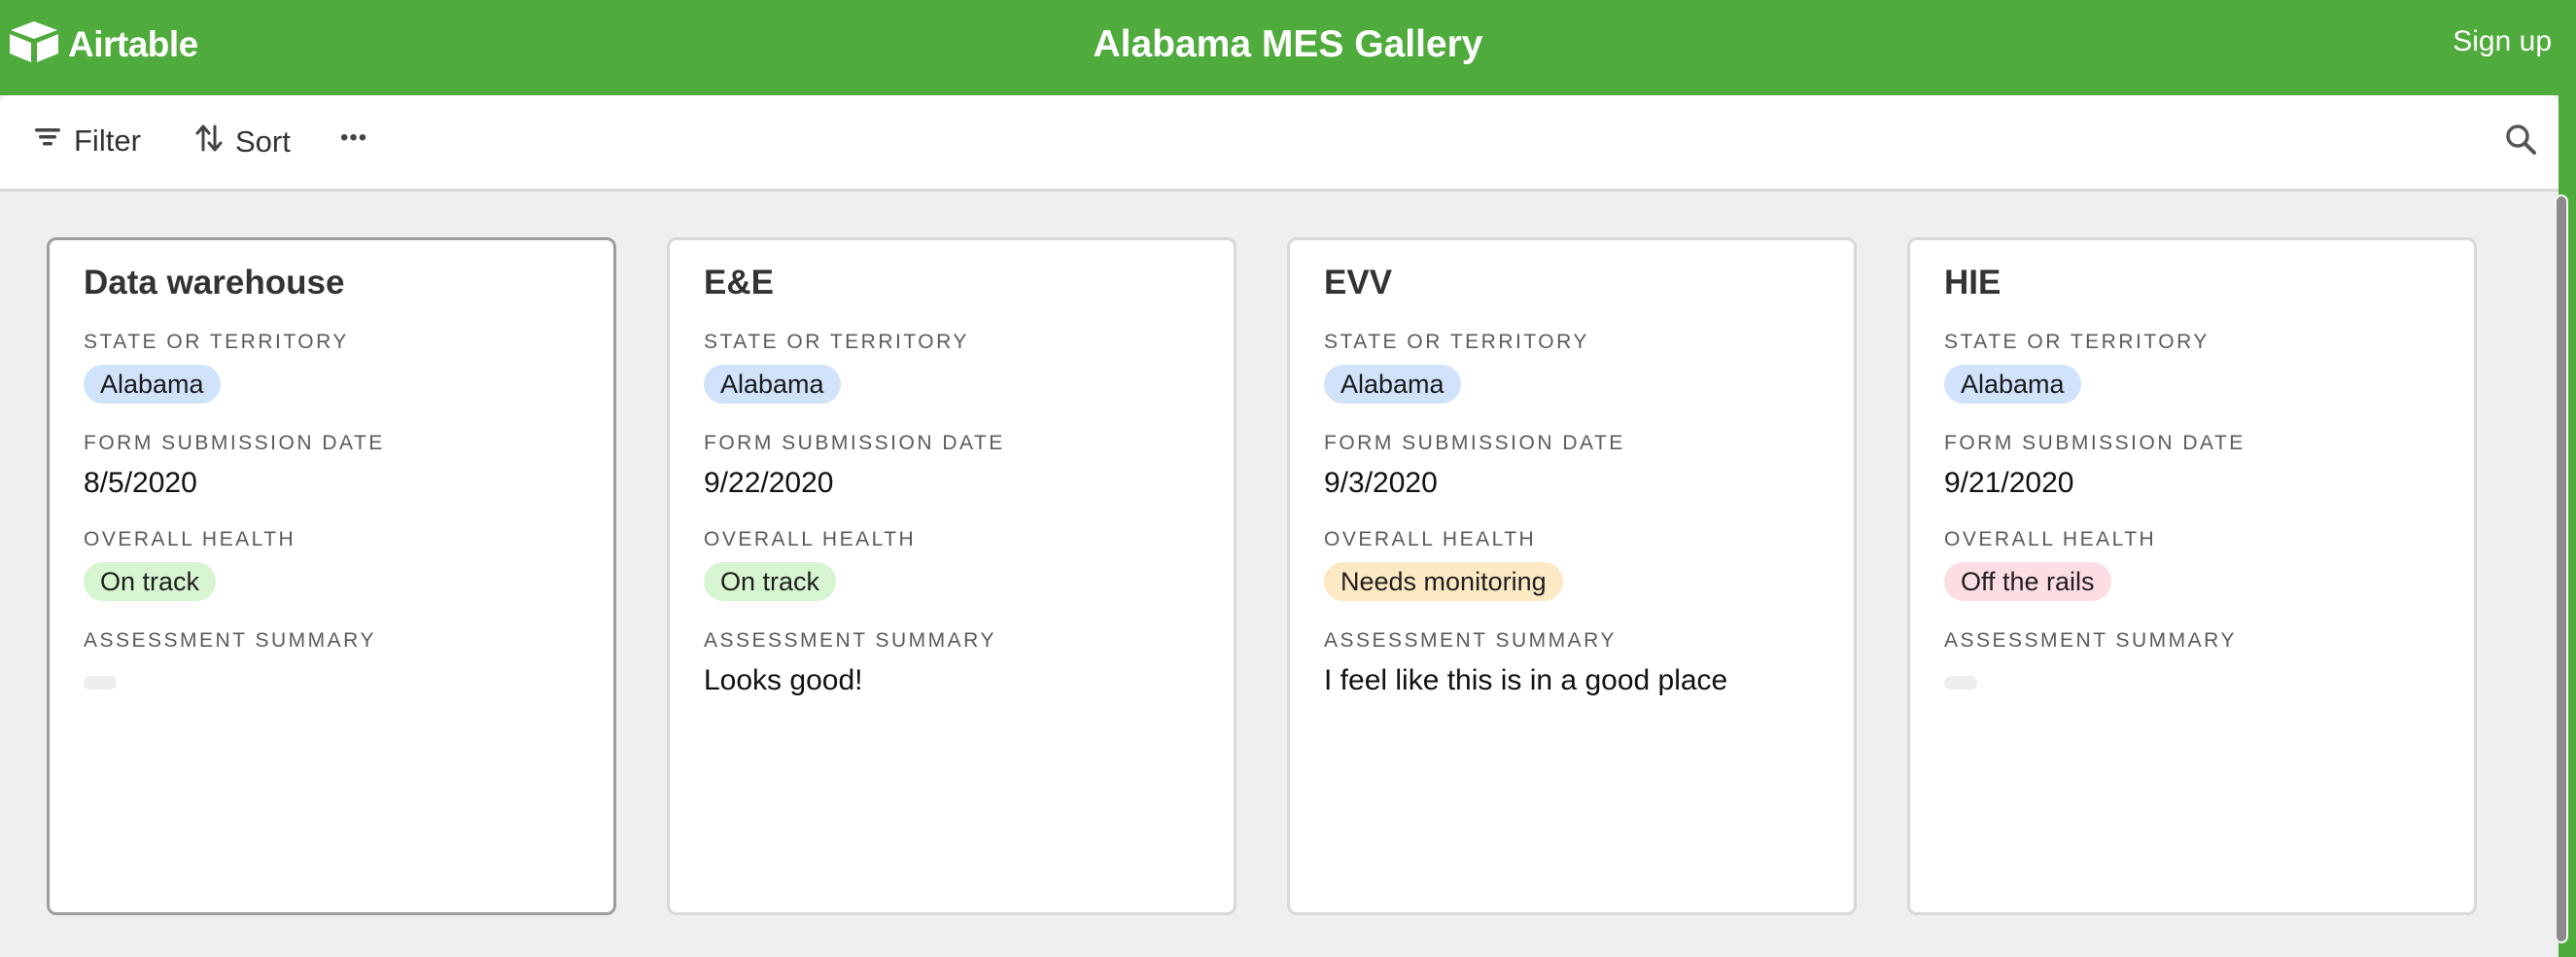  I want to click on vertical-scrollbar, so click(2561, 569).